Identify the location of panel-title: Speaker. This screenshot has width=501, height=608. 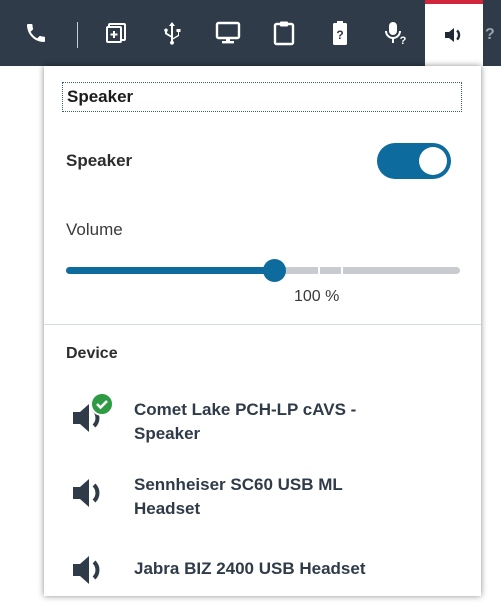
(262, 97).